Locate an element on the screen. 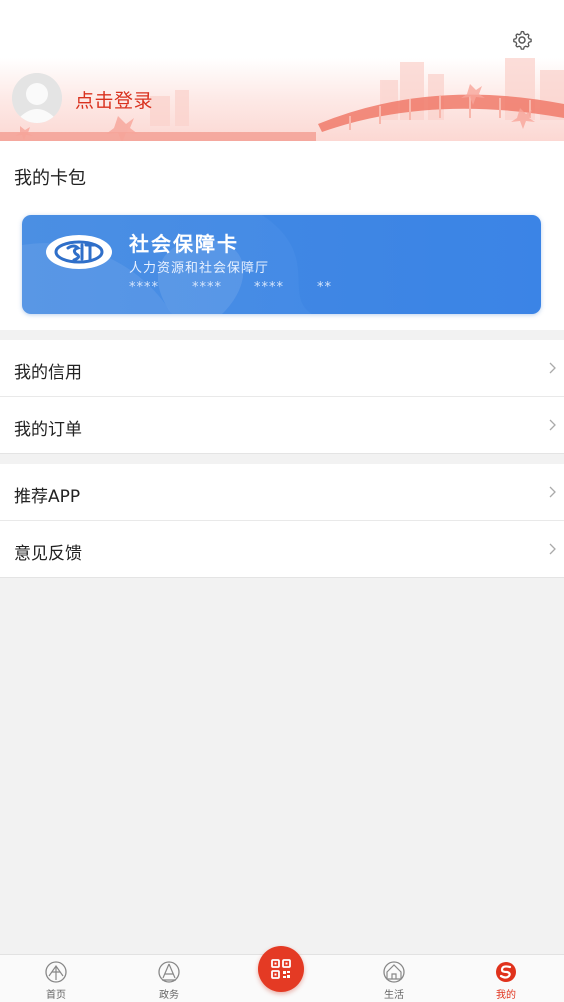 This screenshot has height=1002, width=564. tab-life: 生活 is located at coordinates (394, 978).